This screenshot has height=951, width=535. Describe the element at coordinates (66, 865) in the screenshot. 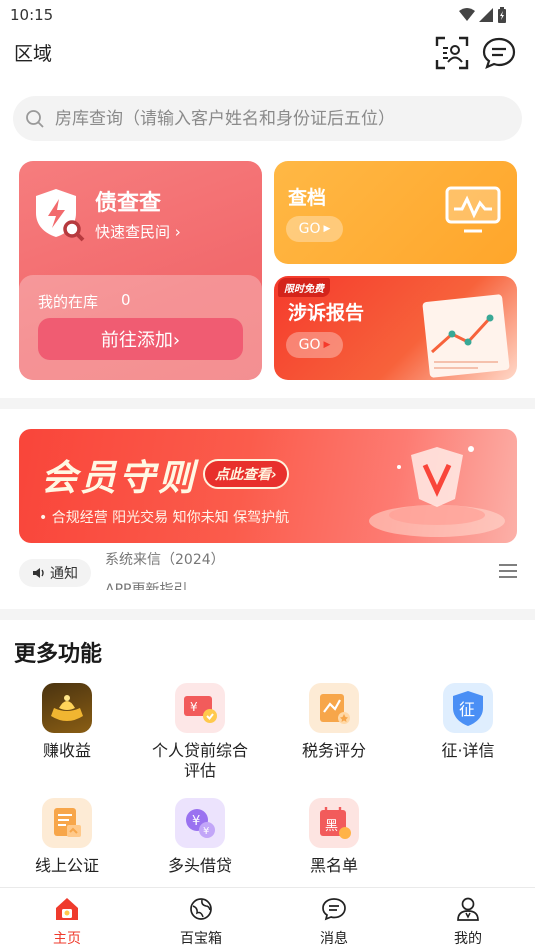

I see `func-label: 线上公证` at that location.